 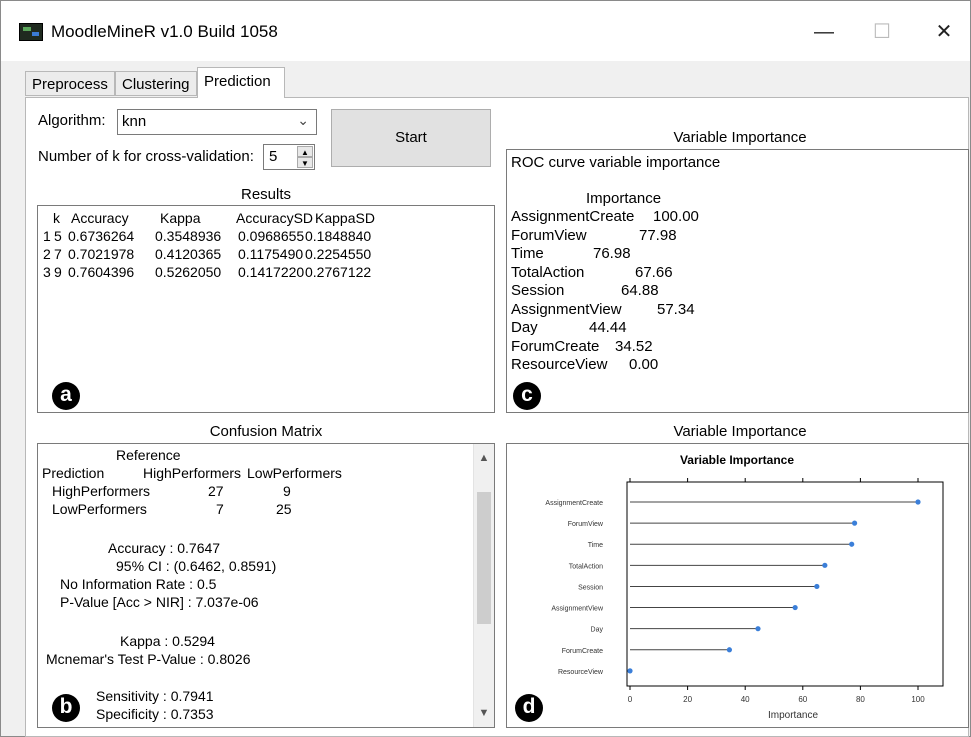 I want to click on start-button: Start, so click(x=411, y=138).